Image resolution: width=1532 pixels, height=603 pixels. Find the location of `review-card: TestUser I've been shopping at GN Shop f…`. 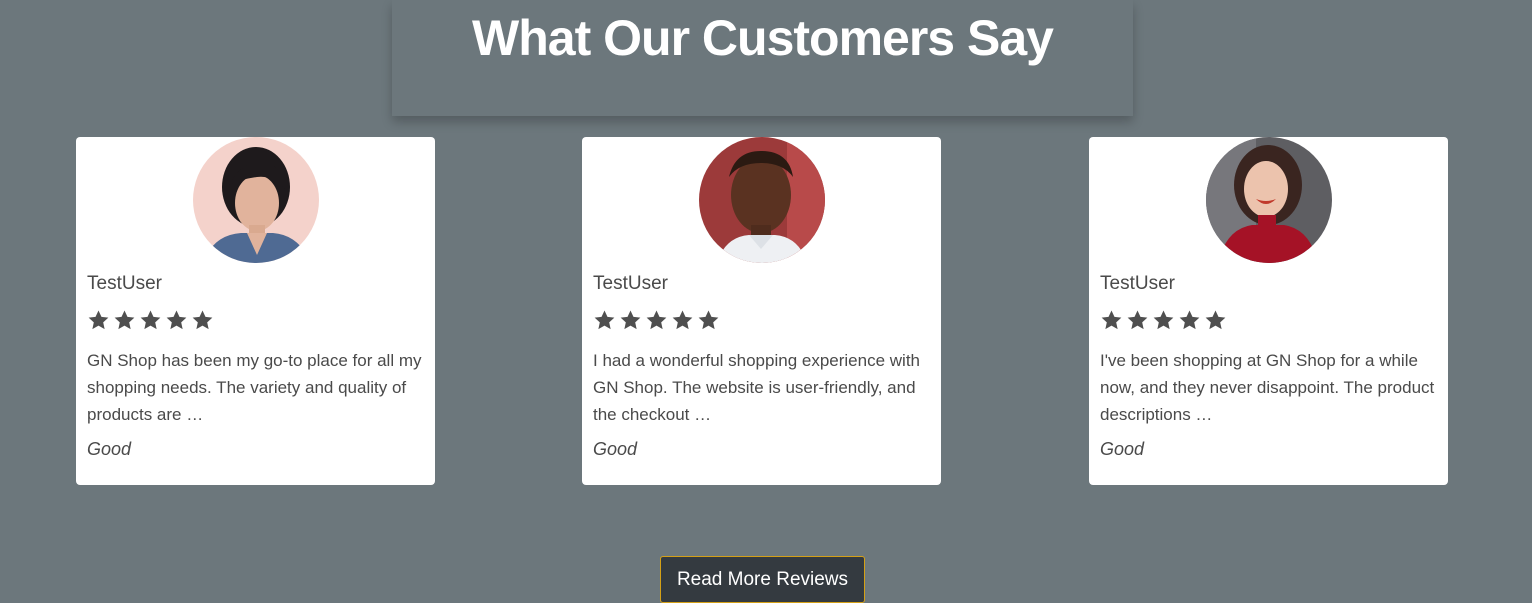

review-card: TestUser I've been shopping at GN Shop f… is located at coordinates (1268, 311).